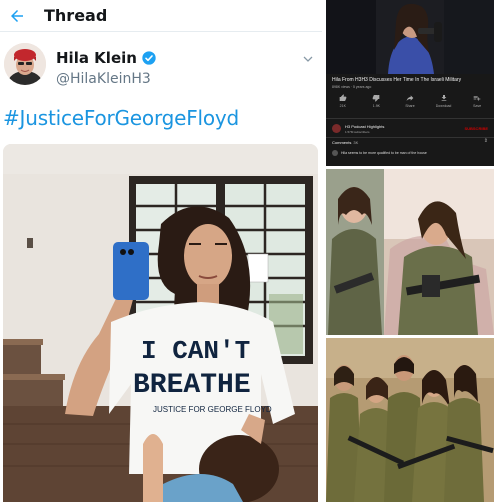  I want to click on tweet-options-button, so click(308, 61).